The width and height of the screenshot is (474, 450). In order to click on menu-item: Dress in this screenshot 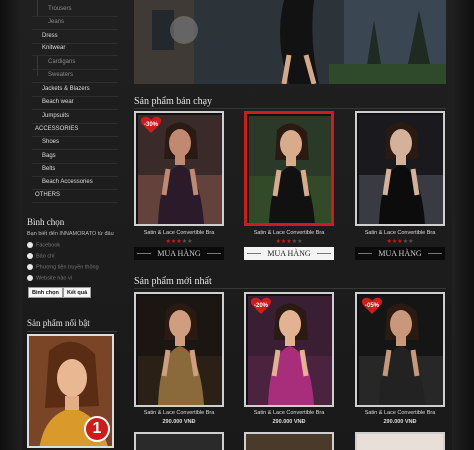, I will do `click(50, 36)`.